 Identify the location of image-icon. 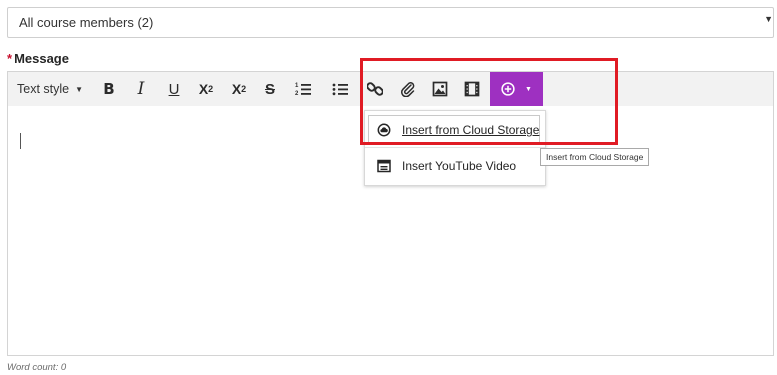
(440, 89).